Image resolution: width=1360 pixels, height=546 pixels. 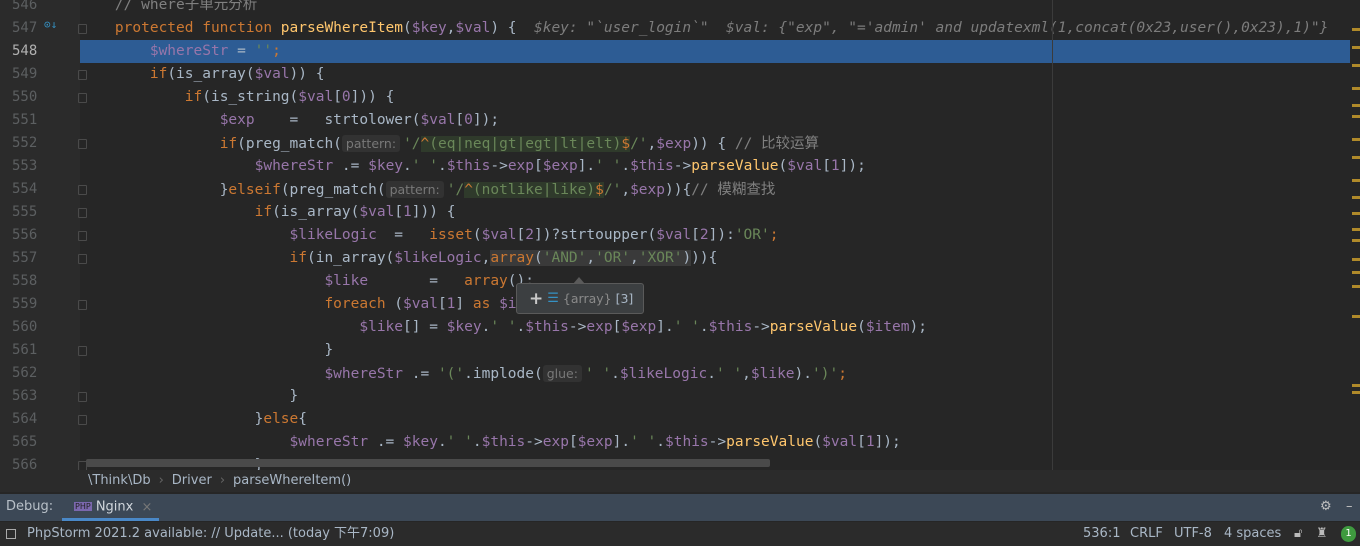 What do you see at coordinates (529, 235) in the screenshot?
I see `code-token: 2` at bounding box center [529, 235].